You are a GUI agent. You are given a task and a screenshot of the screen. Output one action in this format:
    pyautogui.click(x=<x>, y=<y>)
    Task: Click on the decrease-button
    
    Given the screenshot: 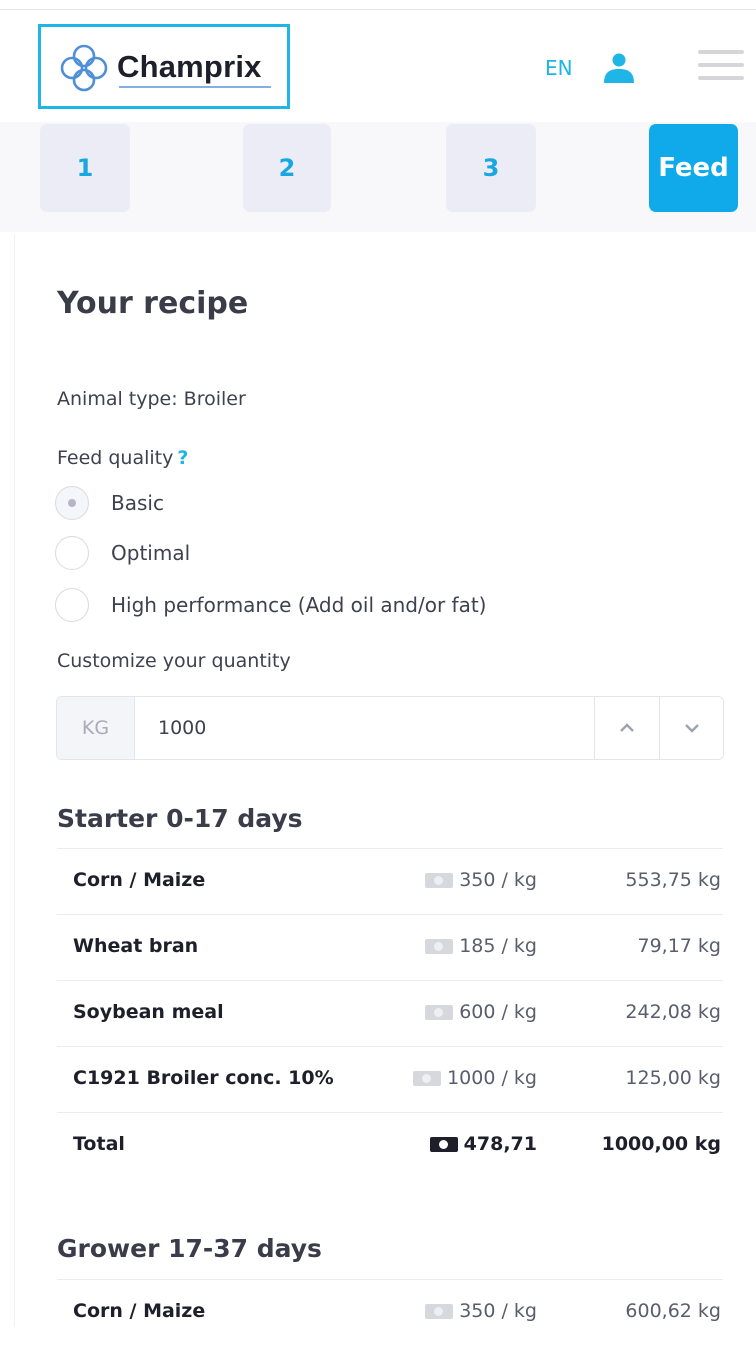 What is the action you would take?
    pyautogui.click(x=691, y=728)
    